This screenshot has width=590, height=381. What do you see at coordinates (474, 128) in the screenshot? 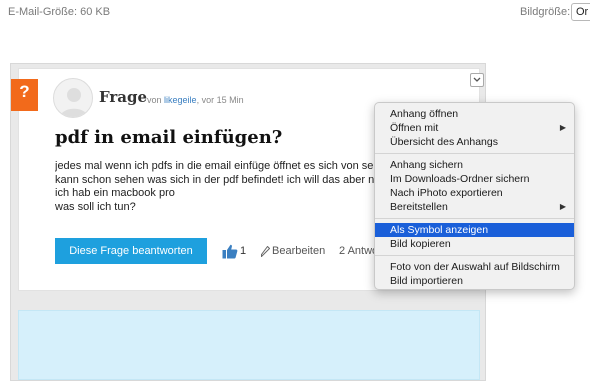
I see `menu-item-oeffnen-mit: Öffnen mit ▶` at bounding box center [474, 128].